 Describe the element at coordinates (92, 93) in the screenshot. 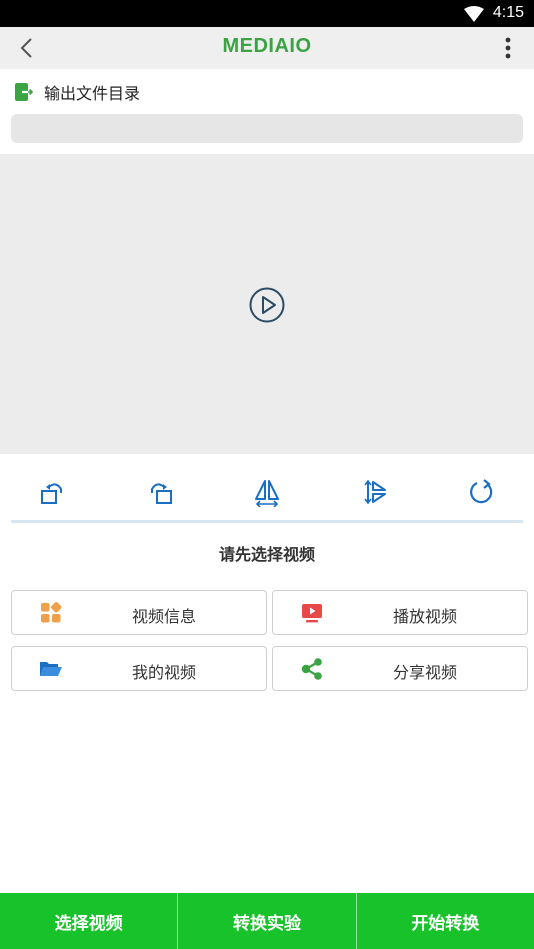

I see `output-directory-label: 输出文件目录` at that location.